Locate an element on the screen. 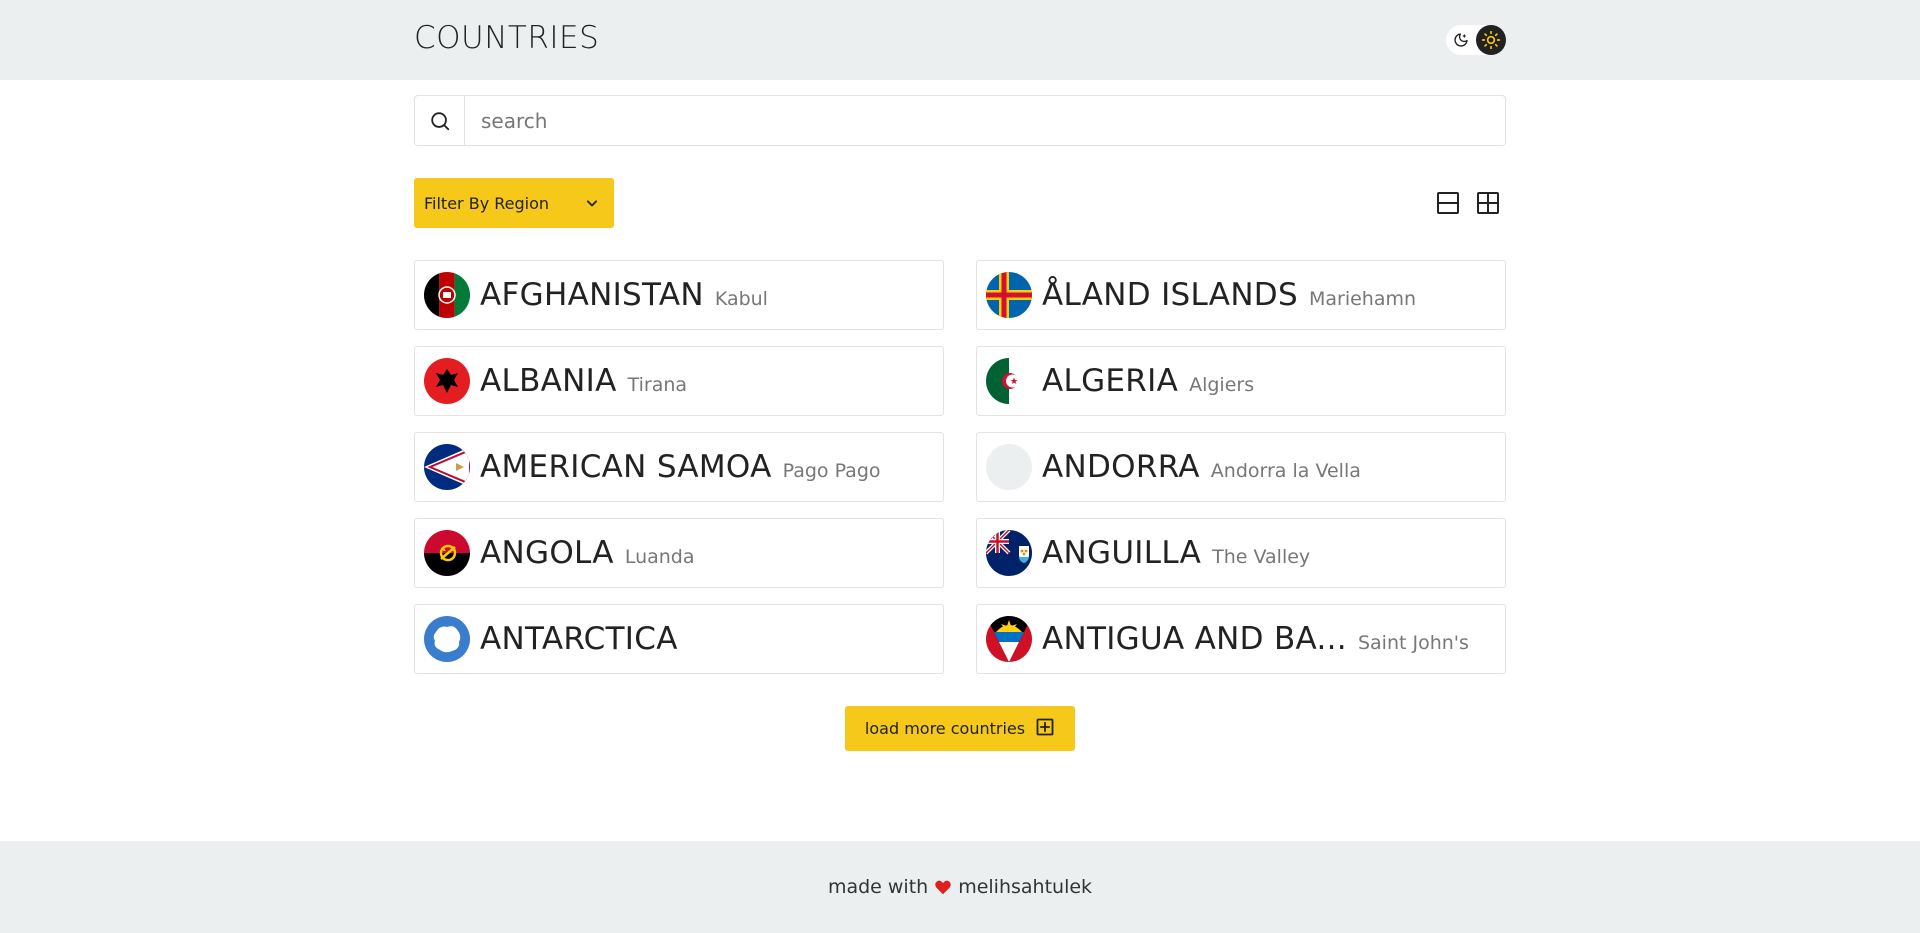  country-capital: Pago Pago is located at coordinates (831, 471).